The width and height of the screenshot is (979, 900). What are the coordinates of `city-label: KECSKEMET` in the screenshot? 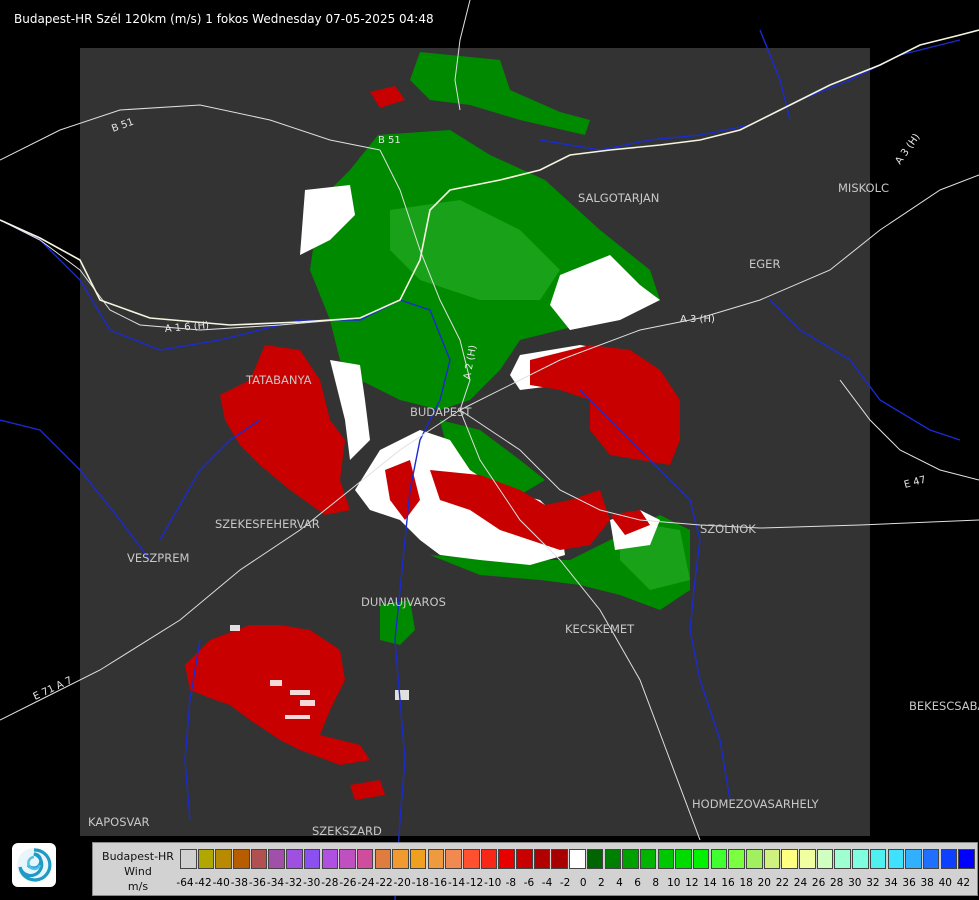 It's located at (600, 629).